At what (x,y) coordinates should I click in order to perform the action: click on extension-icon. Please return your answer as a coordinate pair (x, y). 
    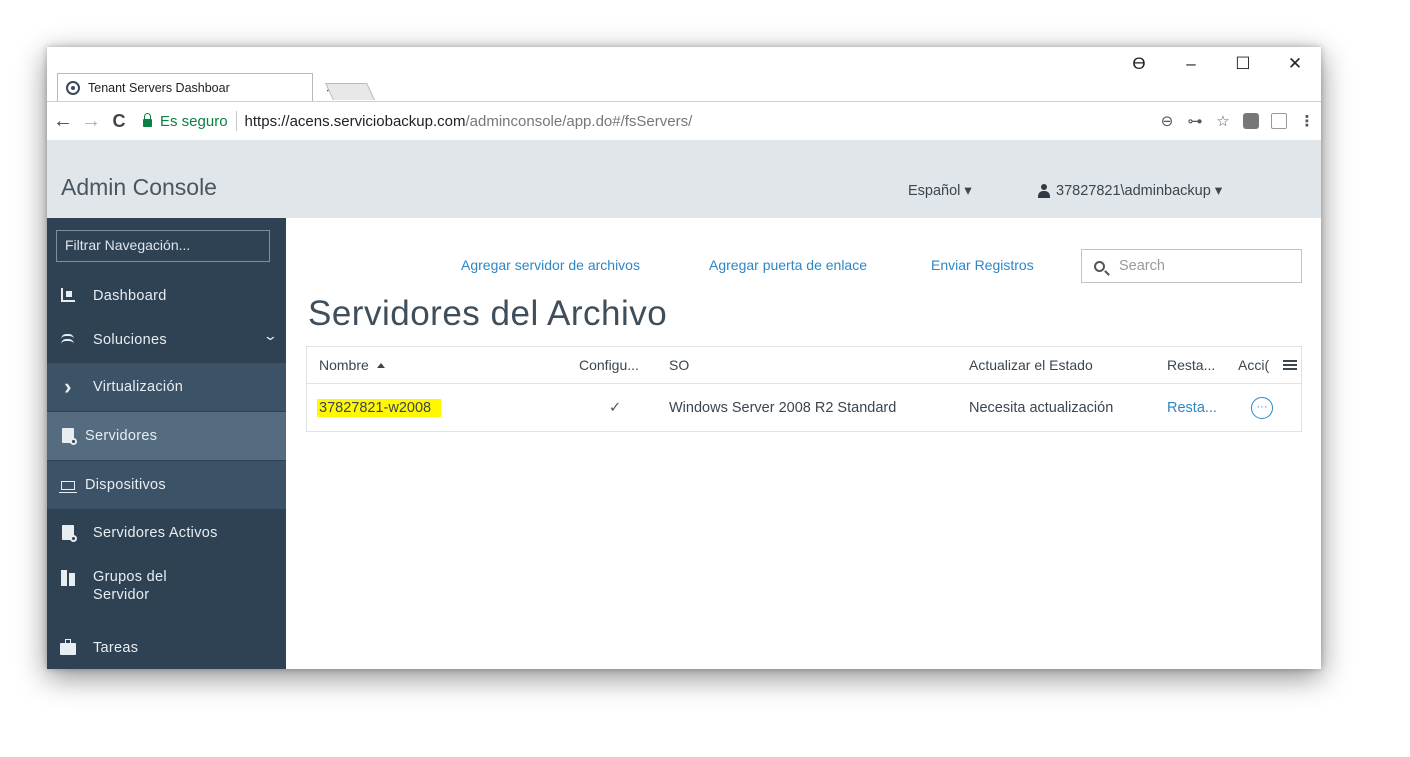
    Looking at the image, I should click on (1251, 121).